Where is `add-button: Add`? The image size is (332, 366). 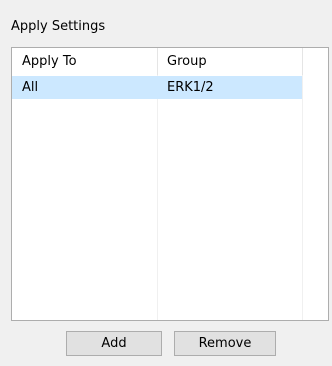 add-button: Add is located at coordinates (114, 343).